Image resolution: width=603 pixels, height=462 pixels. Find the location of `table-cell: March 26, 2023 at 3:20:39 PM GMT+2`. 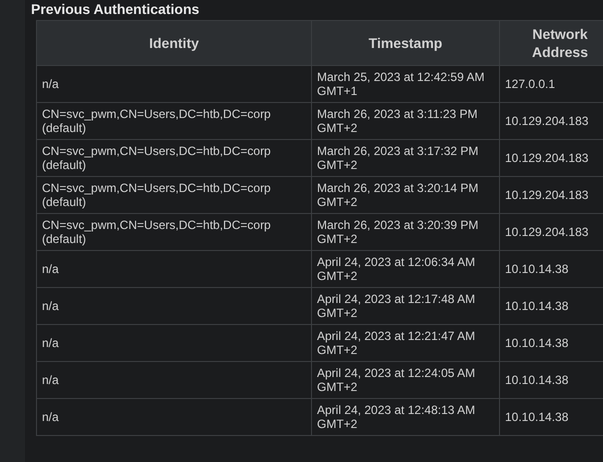

table-cell: March 26, 2023 at 3:20:39 PM GMT+2 is located at coordinates (406, 232).